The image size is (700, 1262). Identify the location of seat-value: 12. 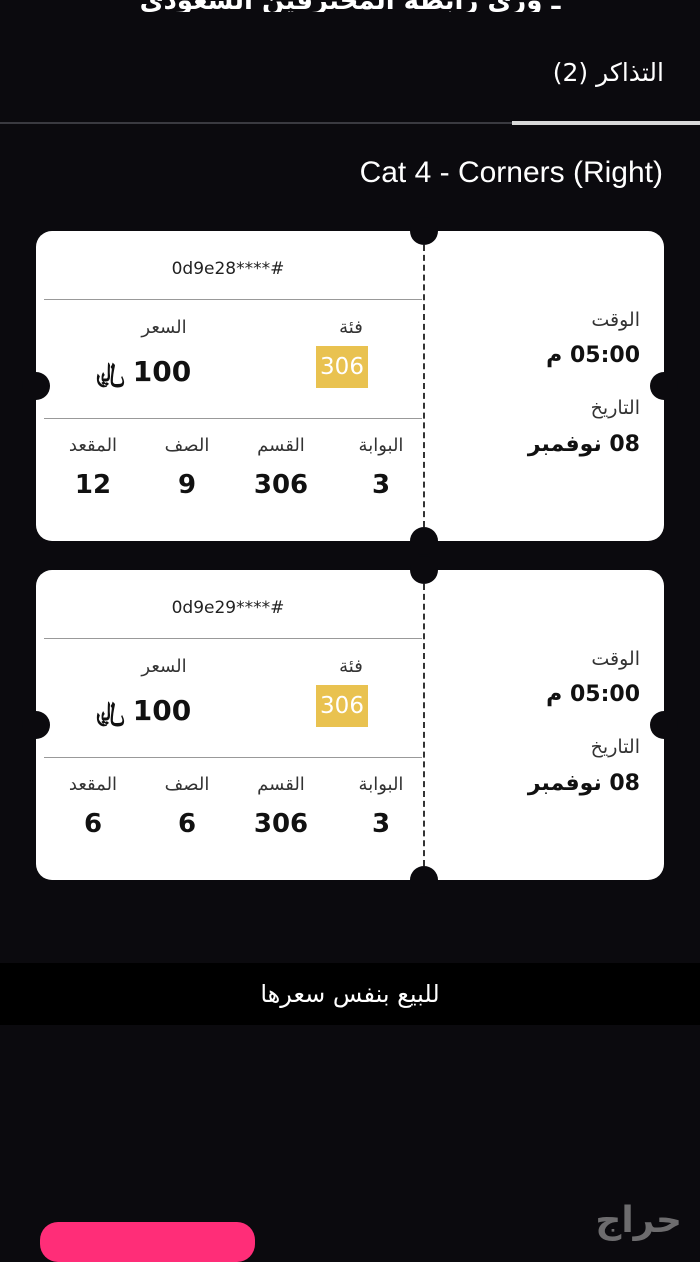
(93, 485).